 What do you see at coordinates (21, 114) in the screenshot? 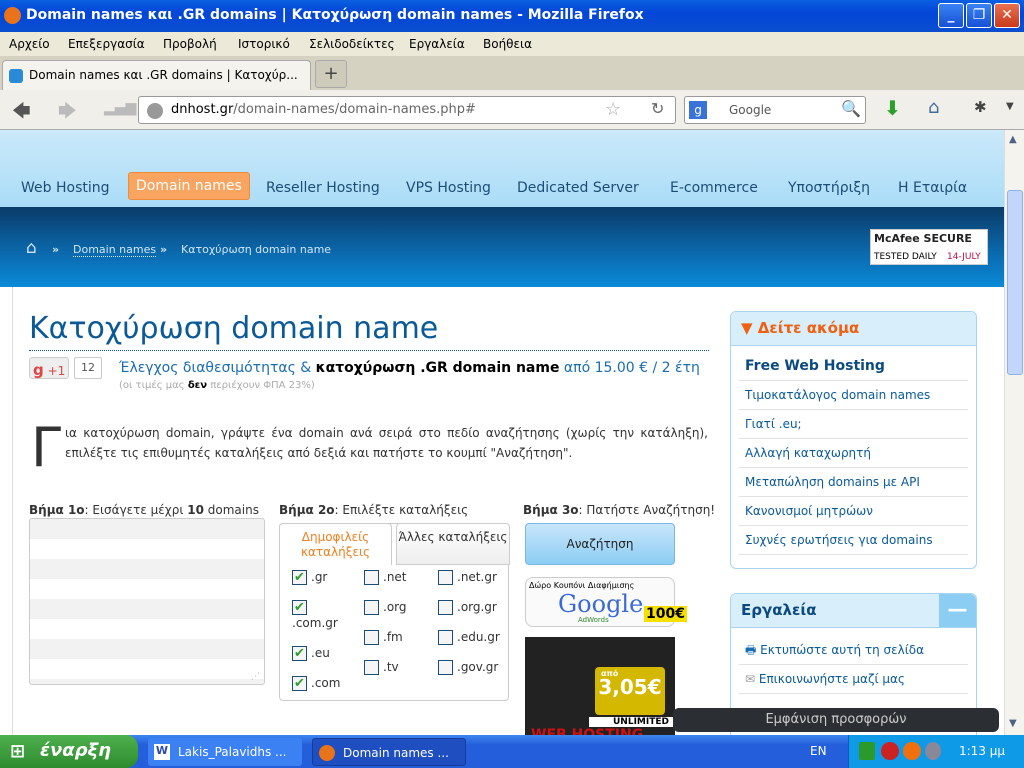
I see `back-button: 🡄` at bounding box center [21, 114].